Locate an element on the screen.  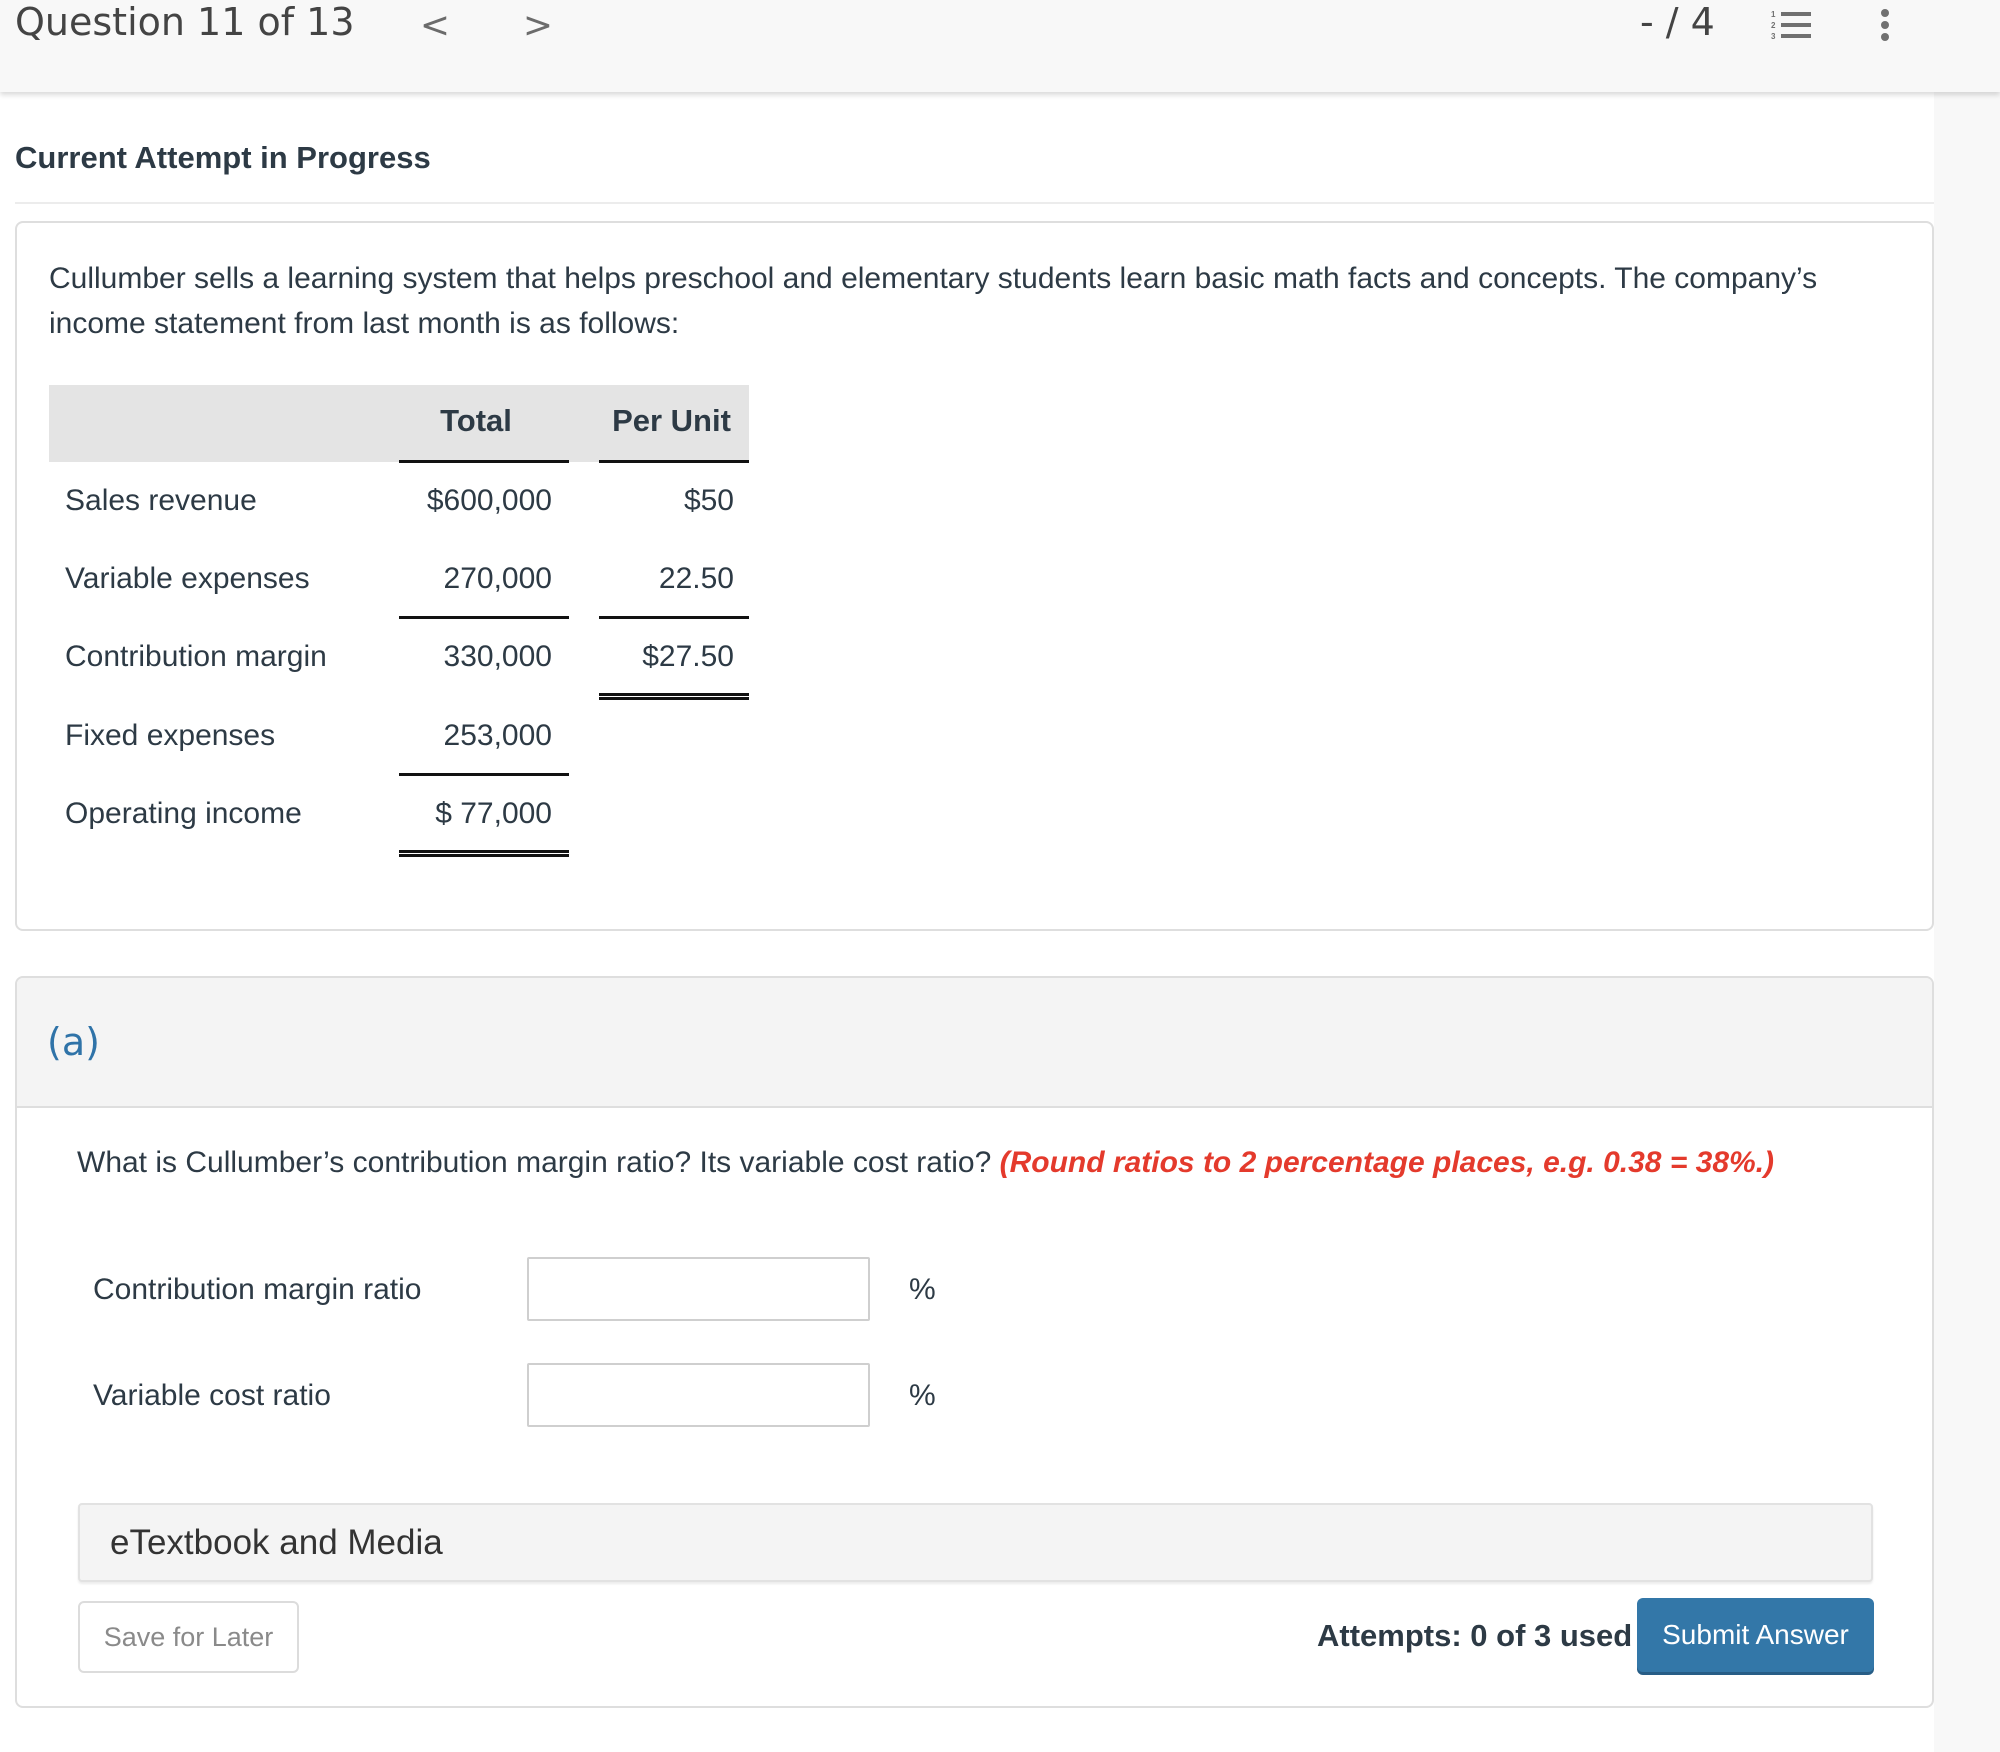
chevron-left-icon: < is located at coordinates (435, 26).